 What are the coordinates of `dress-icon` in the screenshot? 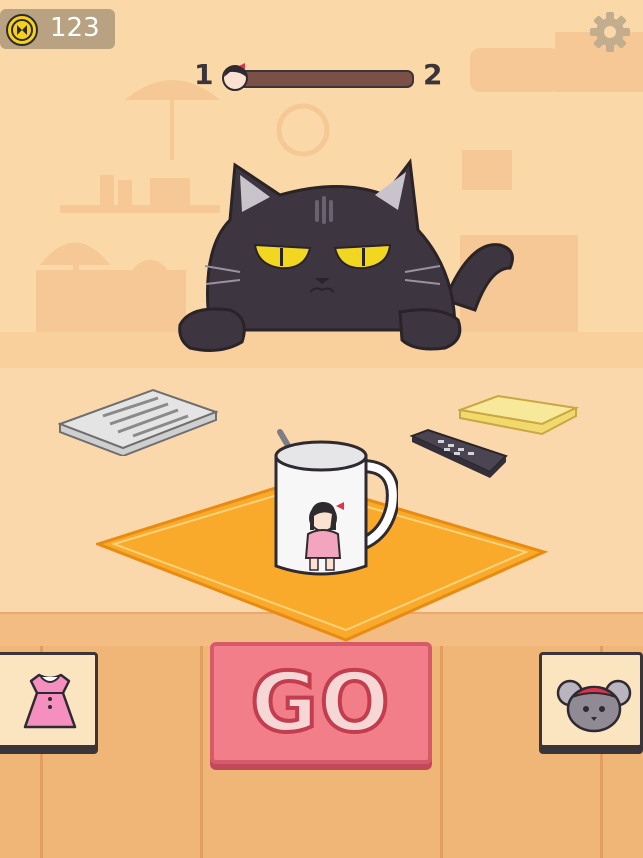 It's located at (50, 701).